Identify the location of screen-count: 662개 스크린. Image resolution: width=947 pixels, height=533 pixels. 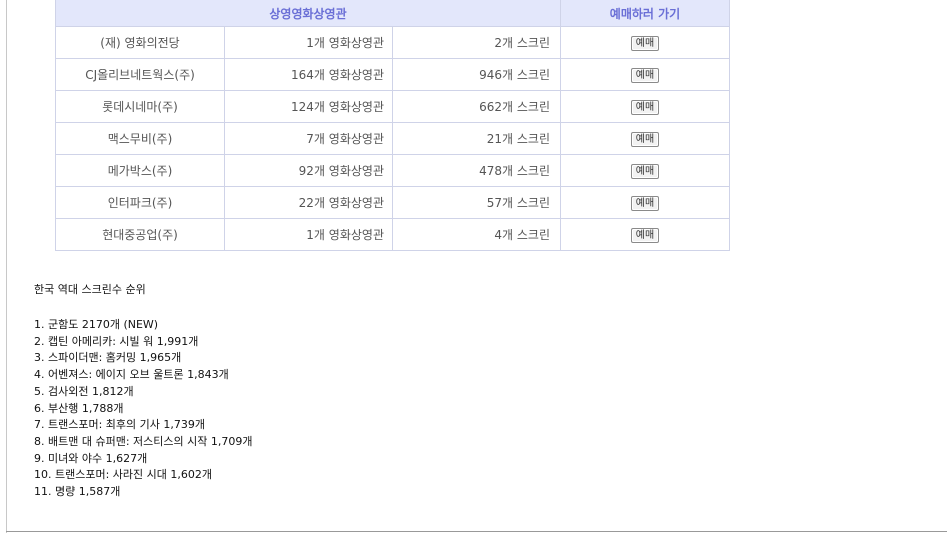
(476, 106).